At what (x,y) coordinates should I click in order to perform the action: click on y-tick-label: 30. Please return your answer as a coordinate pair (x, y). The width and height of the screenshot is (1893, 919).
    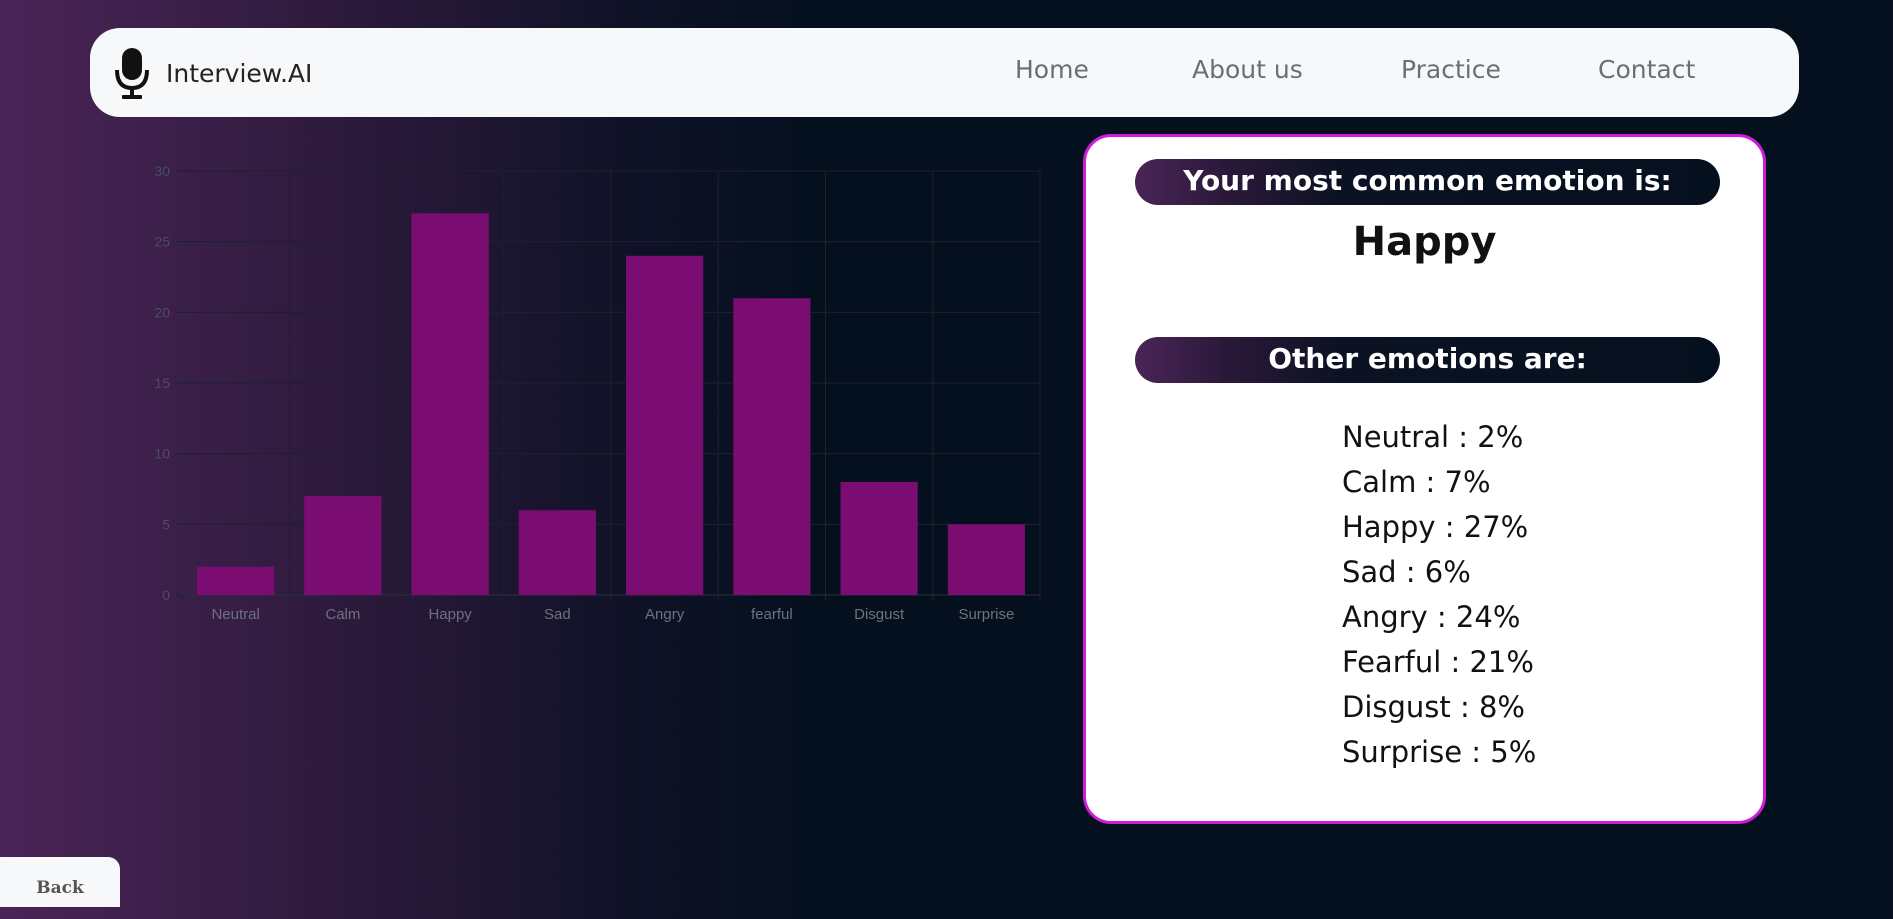
    Looking at the image, I should click on (162, 171).